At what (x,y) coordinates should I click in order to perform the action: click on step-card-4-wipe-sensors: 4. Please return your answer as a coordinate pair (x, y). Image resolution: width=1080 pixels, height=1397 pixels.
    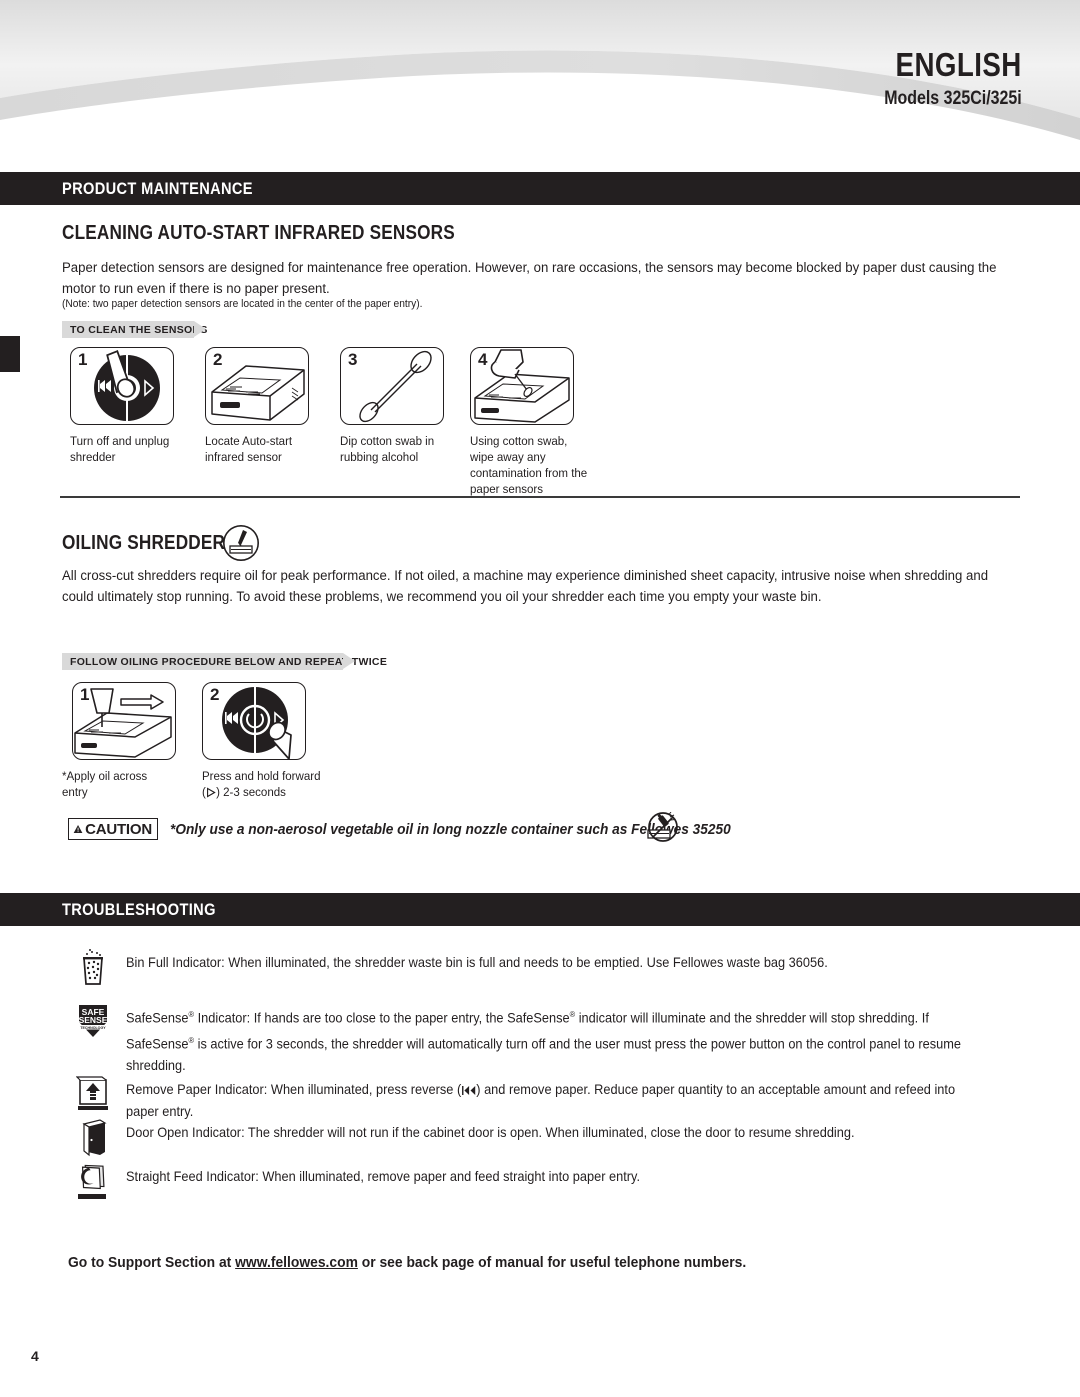
    Looking at the image, I should click on (522, 386).